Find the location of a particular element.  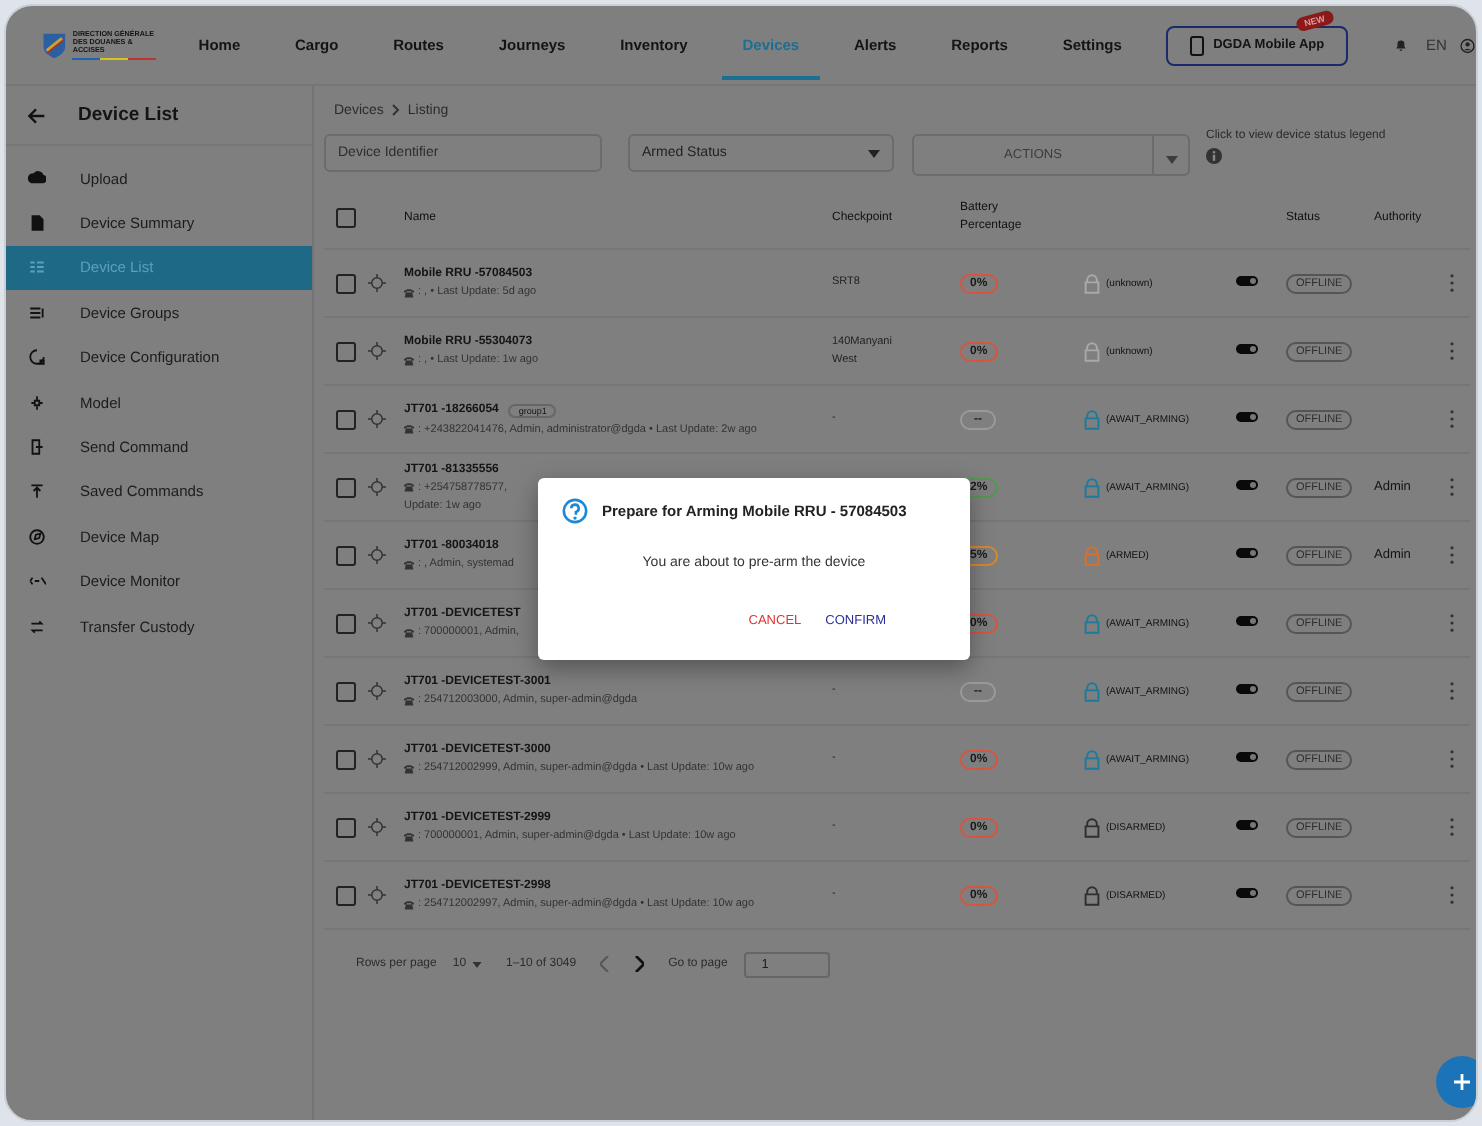

upload-icon is located at coordinates (37, 491).